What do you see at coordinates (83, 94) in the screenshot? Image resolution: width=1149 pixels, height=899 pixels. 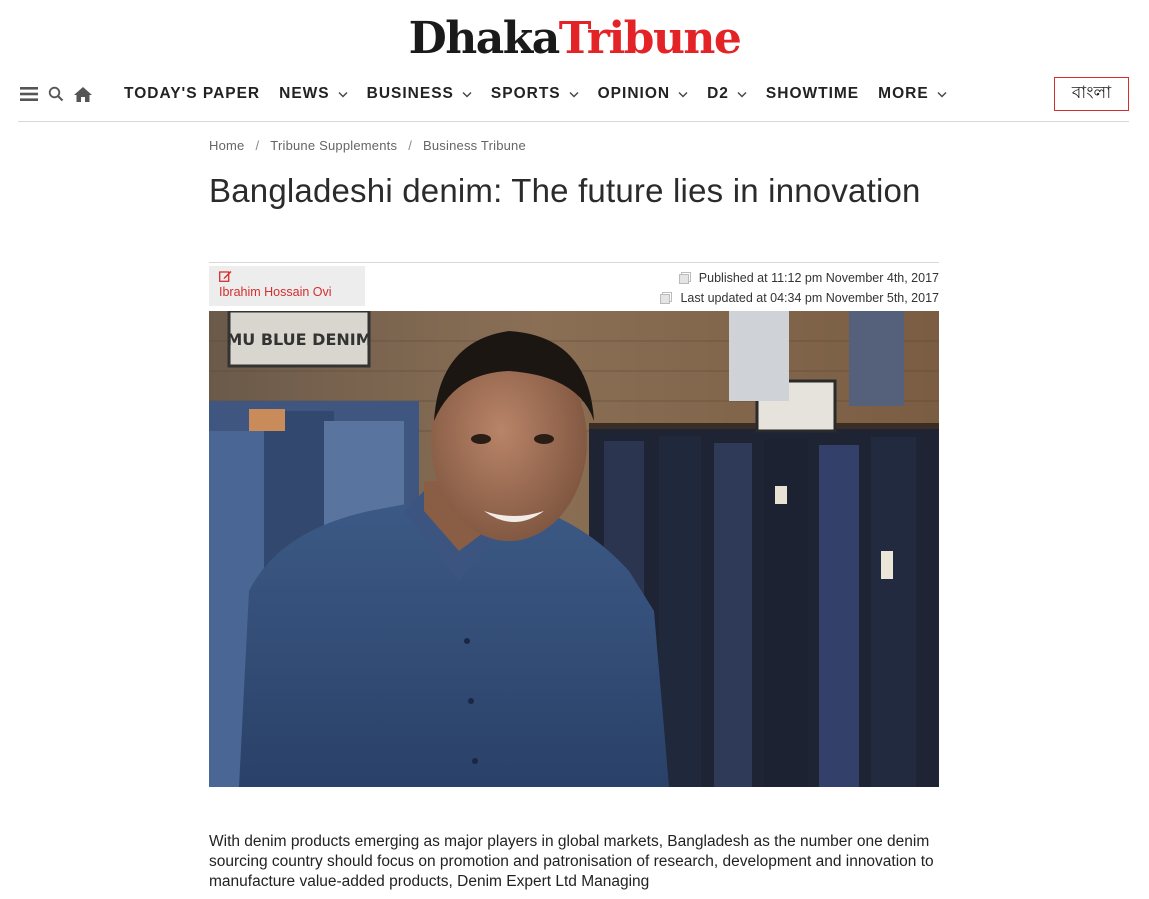 I see `home-icon` at bounding box center [83, 94].